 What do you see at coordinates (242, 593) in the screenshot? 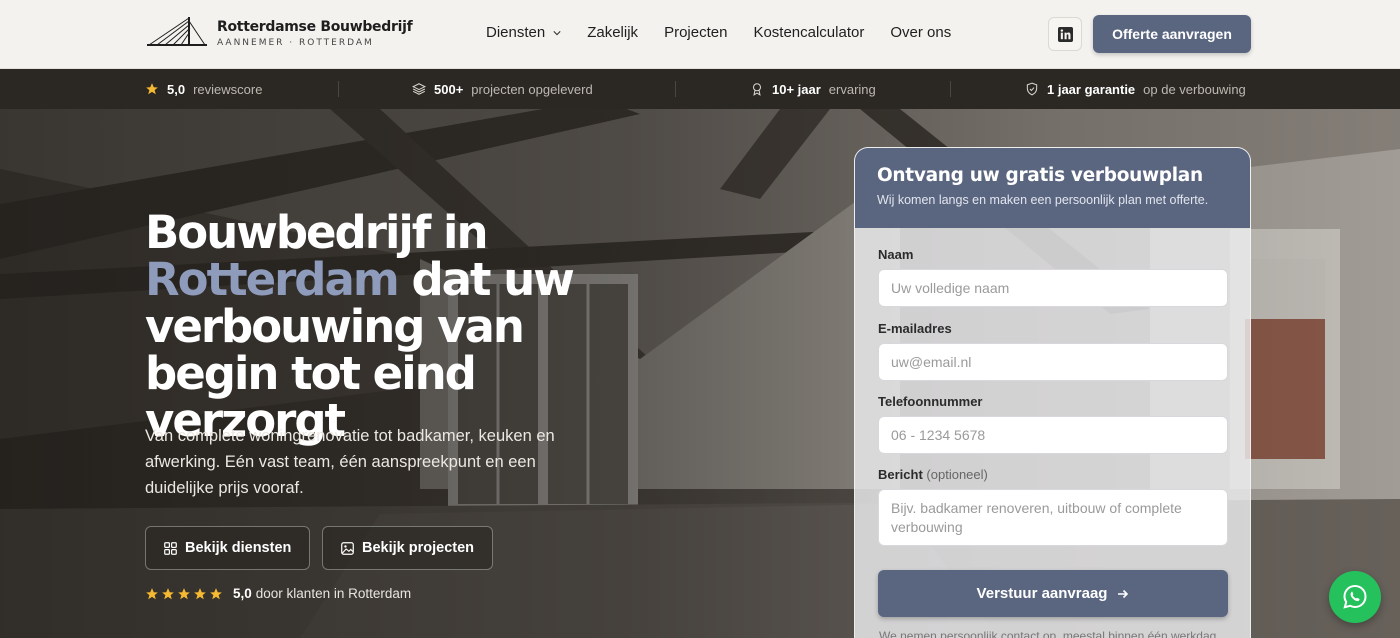
I see `rating-value: 5,0` at bounding box center [242, 593].